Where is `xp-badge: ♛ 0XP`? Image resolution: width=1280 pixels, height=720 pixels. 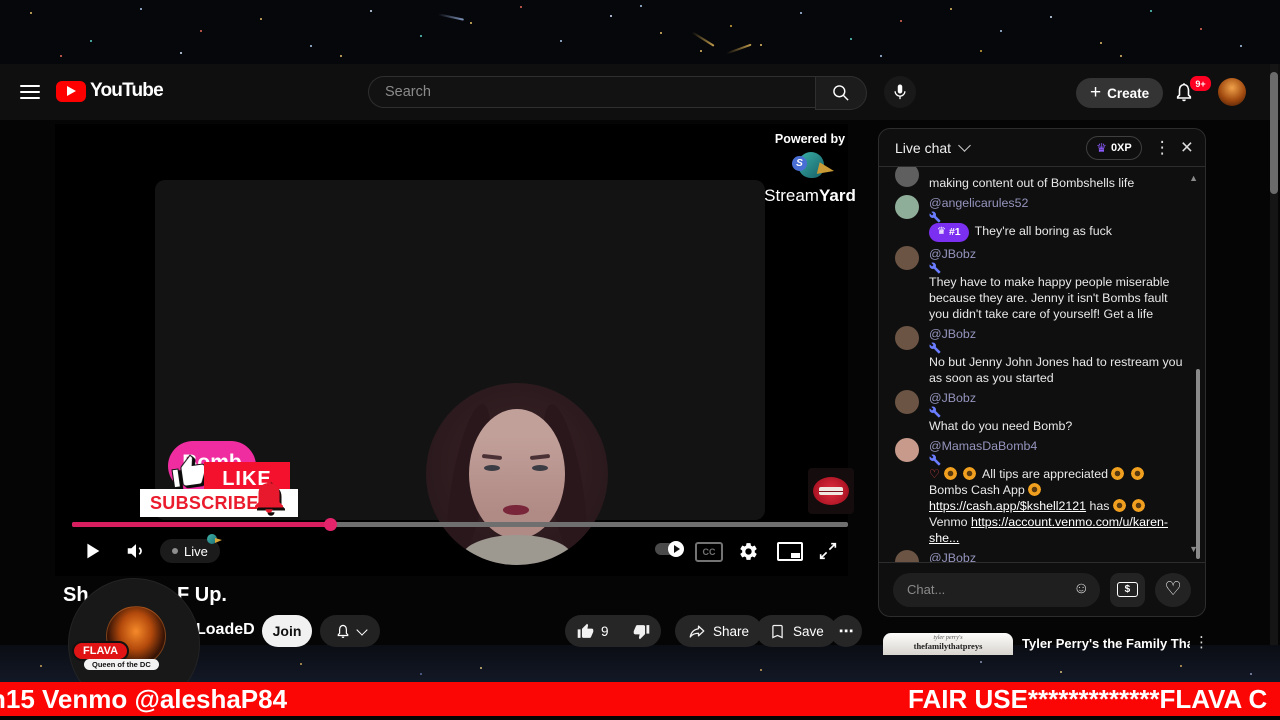 xp-badge: ♛ 0XP is located at coordinates (1114, 147).